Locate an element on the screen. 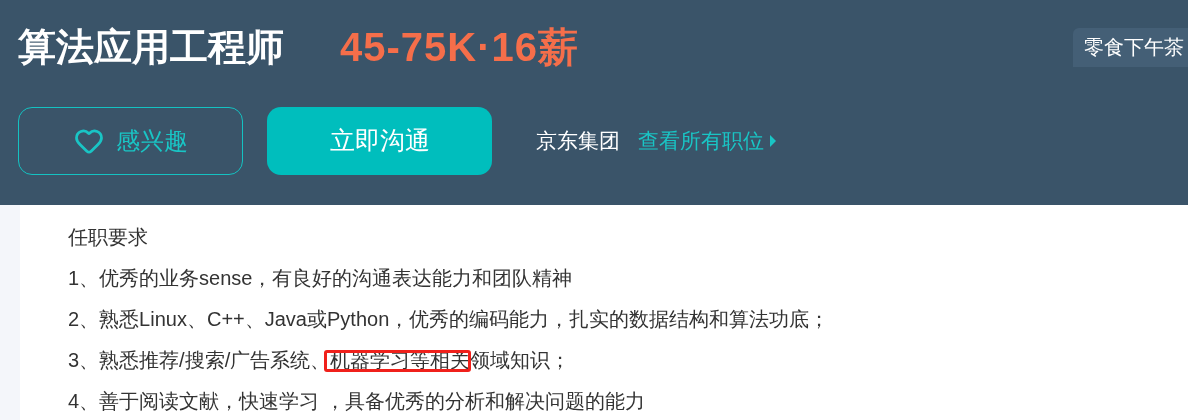  salary: 45-75K·16薪 is located at coordinates (459, 47).